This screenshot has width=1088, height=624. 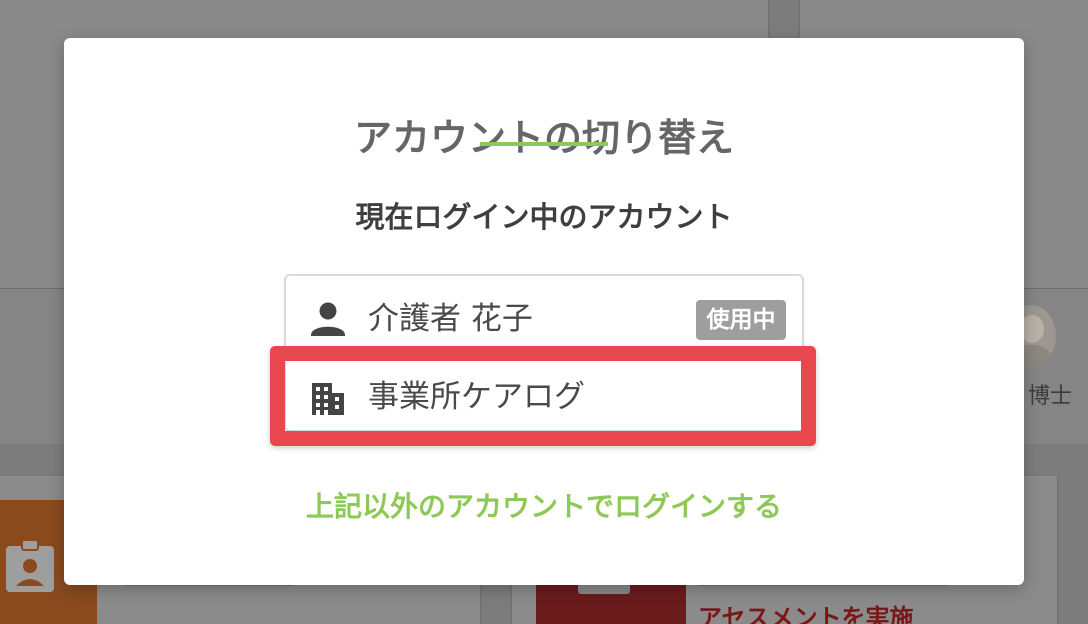 What do you see at coordinates (328, 399) in the screenshot?
I see `building-icon` at bounding box center [328, 399].